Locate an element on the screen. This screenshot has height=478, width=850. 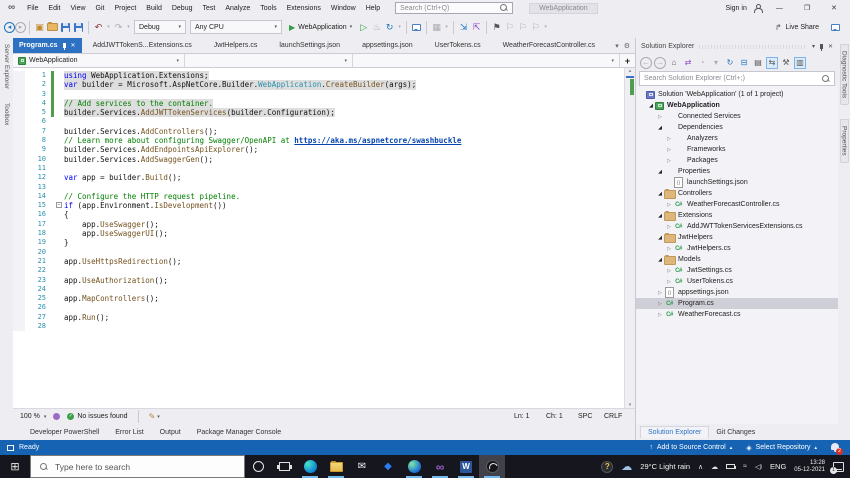
start-debugging-button: ▶ WebApplication ▾ is located at coordinates (320, 27).